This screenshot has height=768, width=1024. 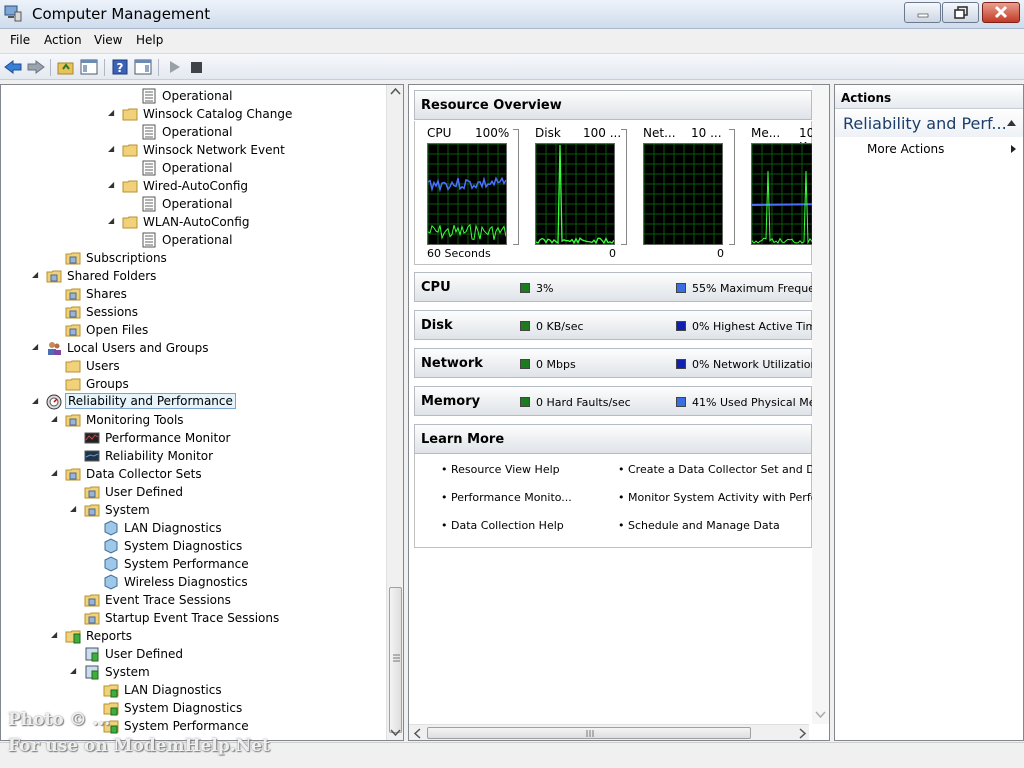 I want to click on learn-more-link: • Monitor System Activity with Perform, so click(x=723, y=497).